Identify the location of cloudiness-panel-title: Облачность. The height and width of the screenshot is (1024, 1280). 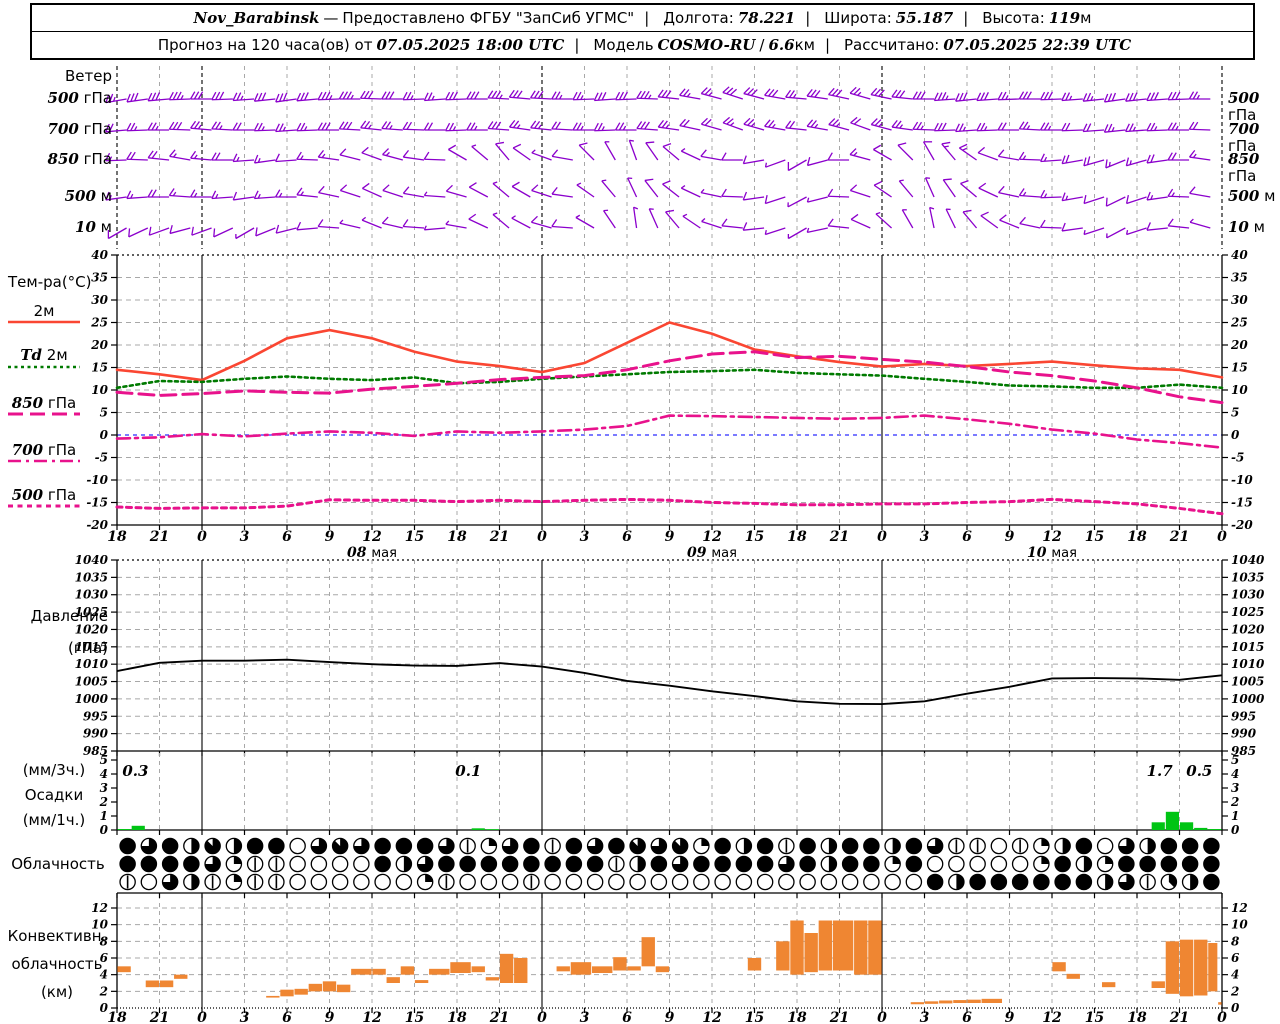
(58, 864).